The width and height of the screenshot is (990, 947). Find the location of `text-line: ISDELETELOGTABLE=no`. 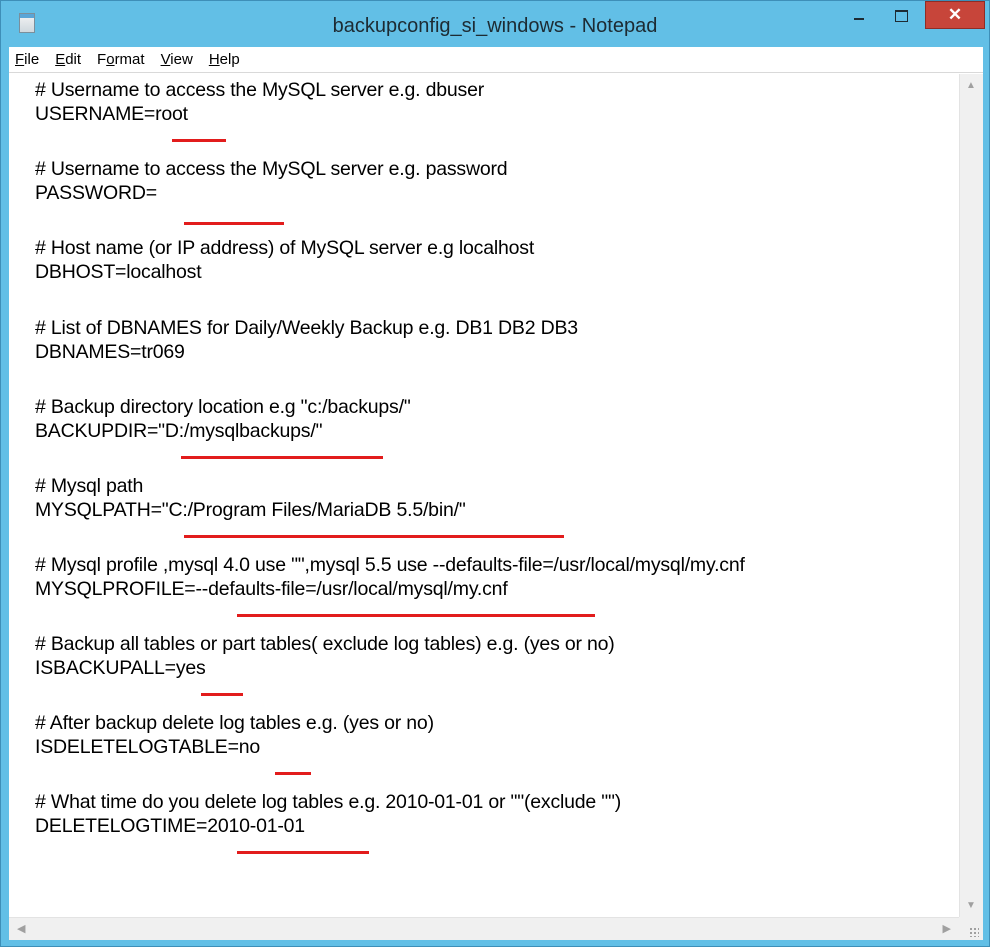

text-line: ISDELETELOGTABLE=no is located at coordinates (148, 747).